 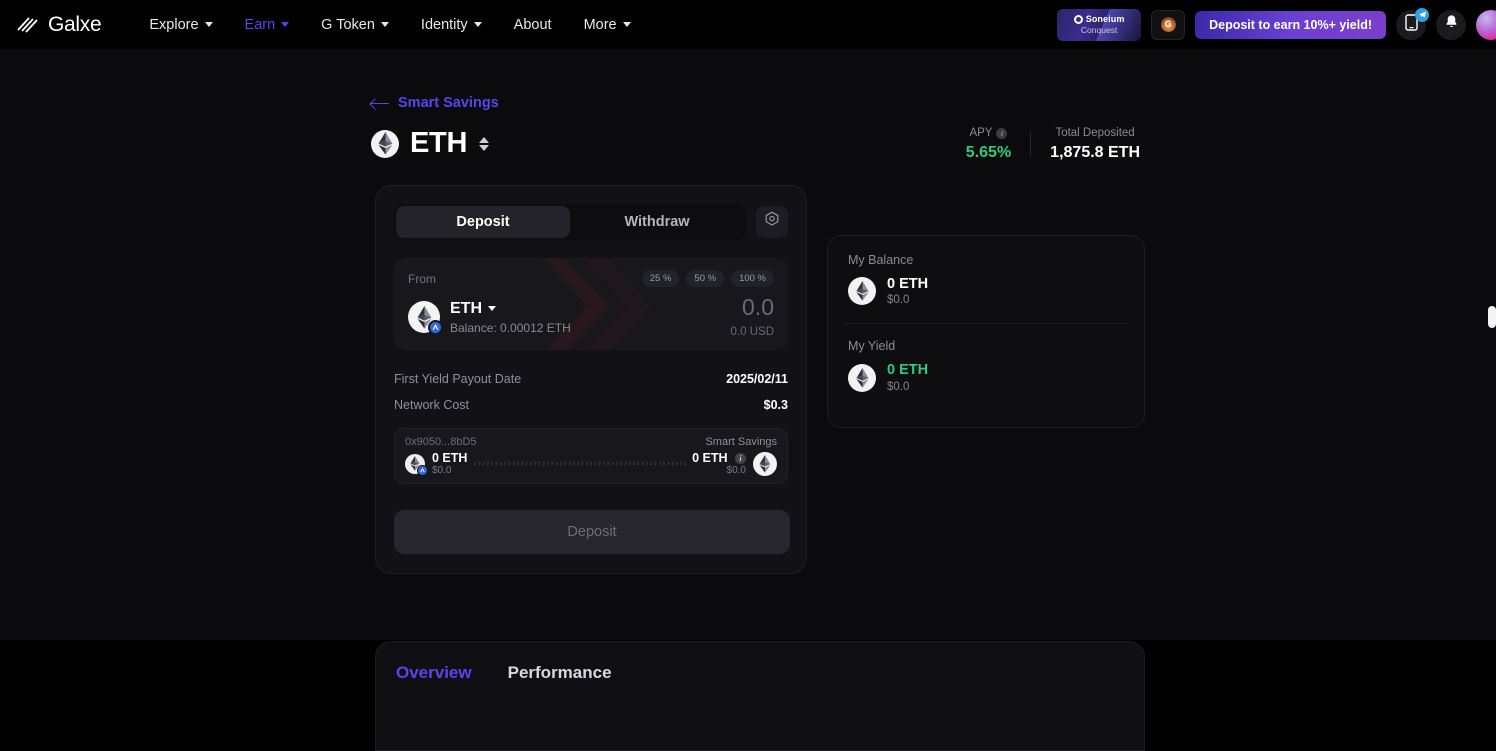 What do you see at coordinates (425, 318) in the screenshot?
I see `from-token-icon-wrap` at bounding box center [425, 318].